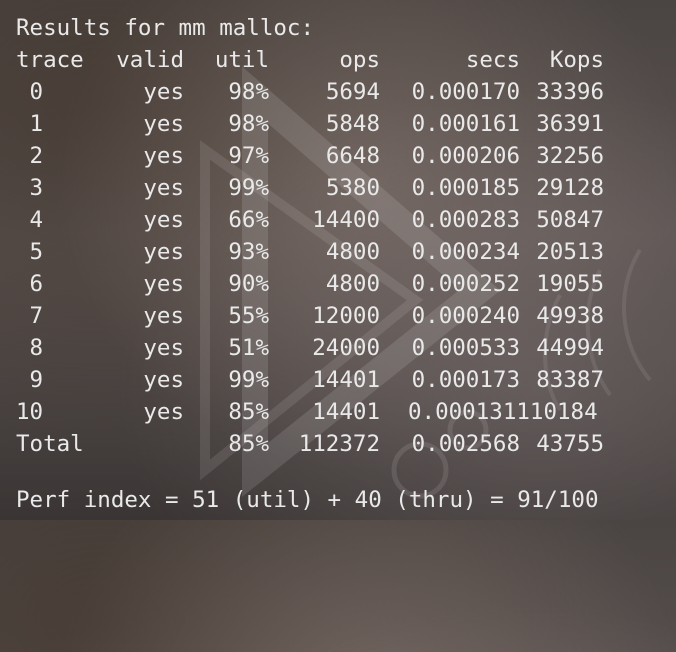 Image resolution: width=676 pixels, height=652 pixels. I want to click on kops-value: 19055, so click(570, 284).